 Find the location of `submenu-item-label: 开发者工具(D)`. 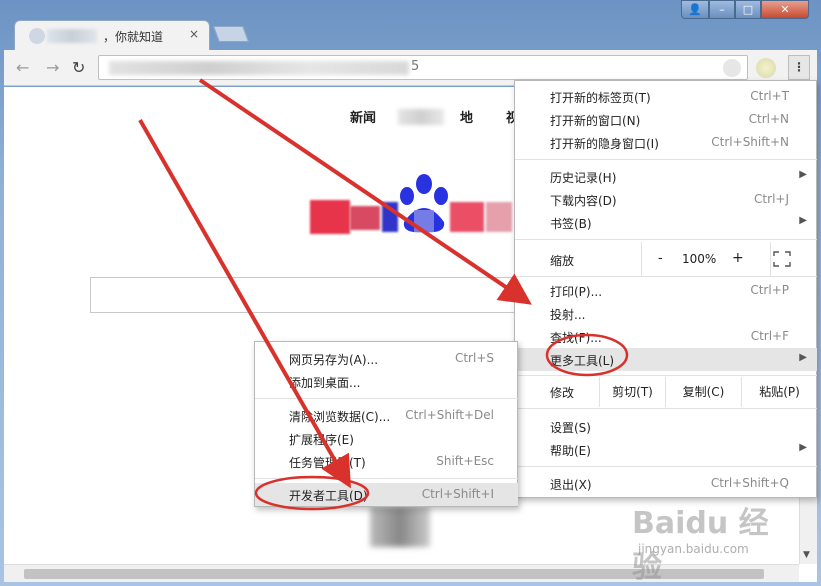

submenu-item-label: 开发者工具(D) is located at coordinates (328, 496).